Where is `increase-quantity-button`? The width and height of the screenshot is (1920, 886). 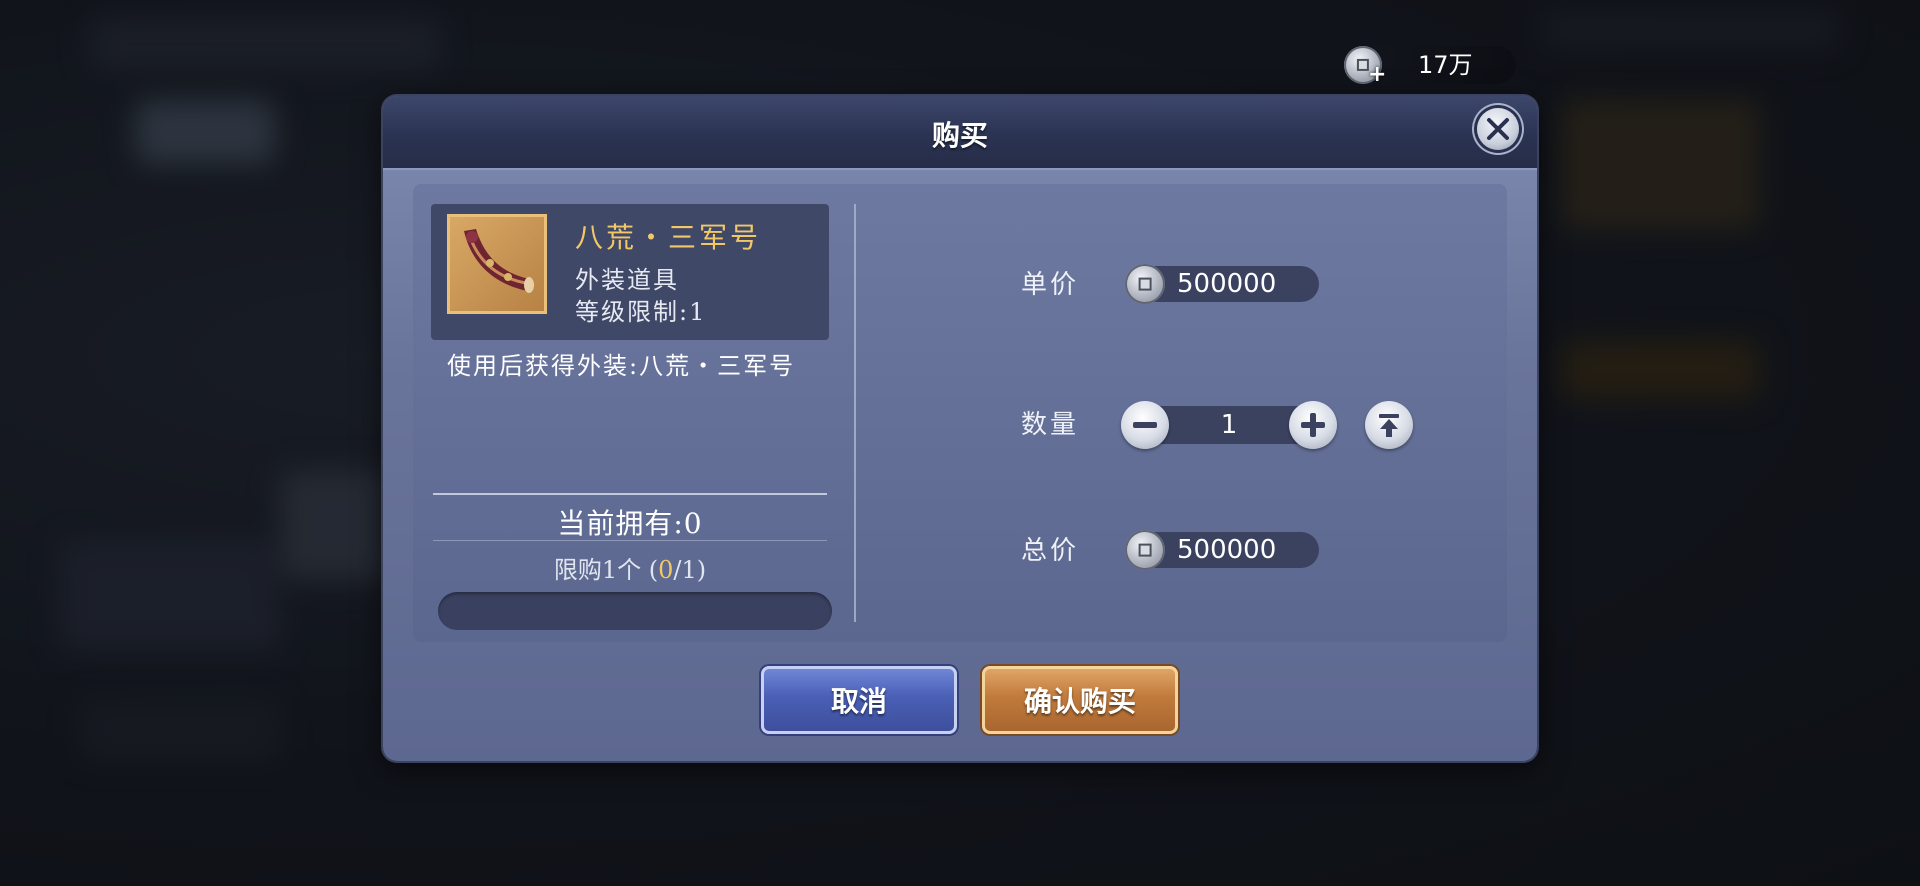
increase-quantity-button is located at coordinates (1313, 425).